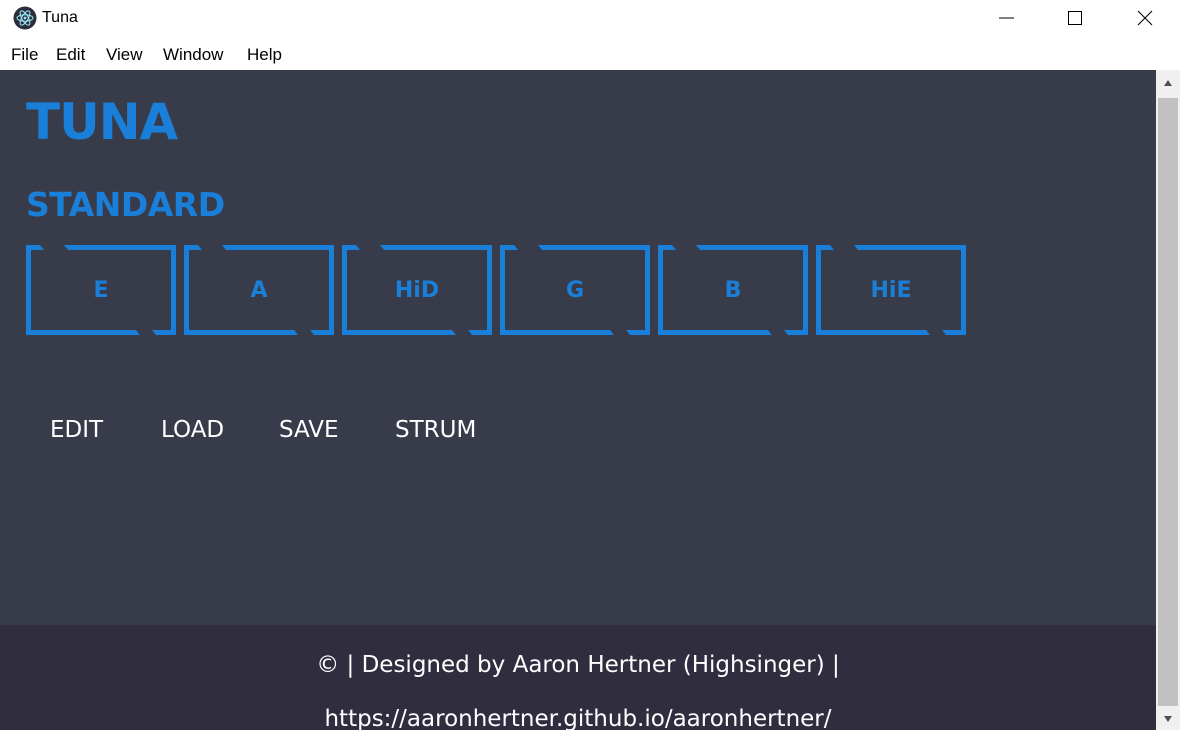 The height and width of the screenshot is (730, 1180). I want to click on close-icon, so click(1145, 18).